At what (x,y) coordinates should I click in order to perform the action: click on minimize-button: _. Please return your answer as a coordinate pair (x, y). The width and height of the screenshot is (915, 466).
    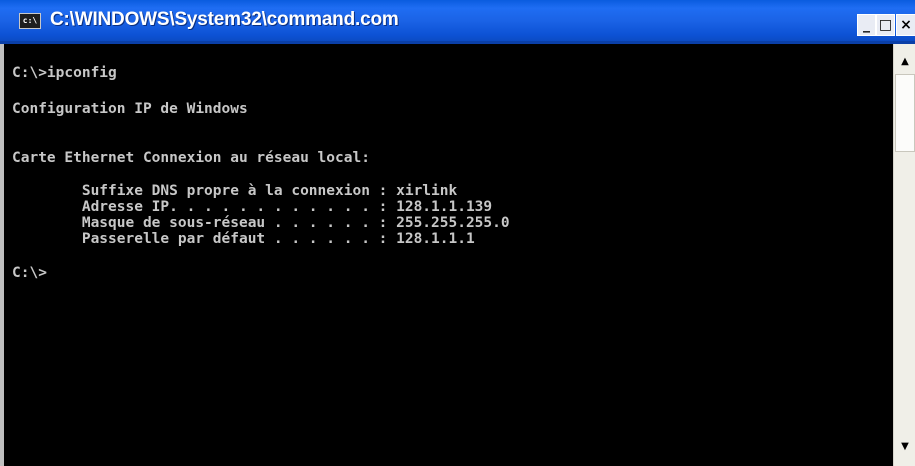
    Looking at the image, I should click on (866, 25).